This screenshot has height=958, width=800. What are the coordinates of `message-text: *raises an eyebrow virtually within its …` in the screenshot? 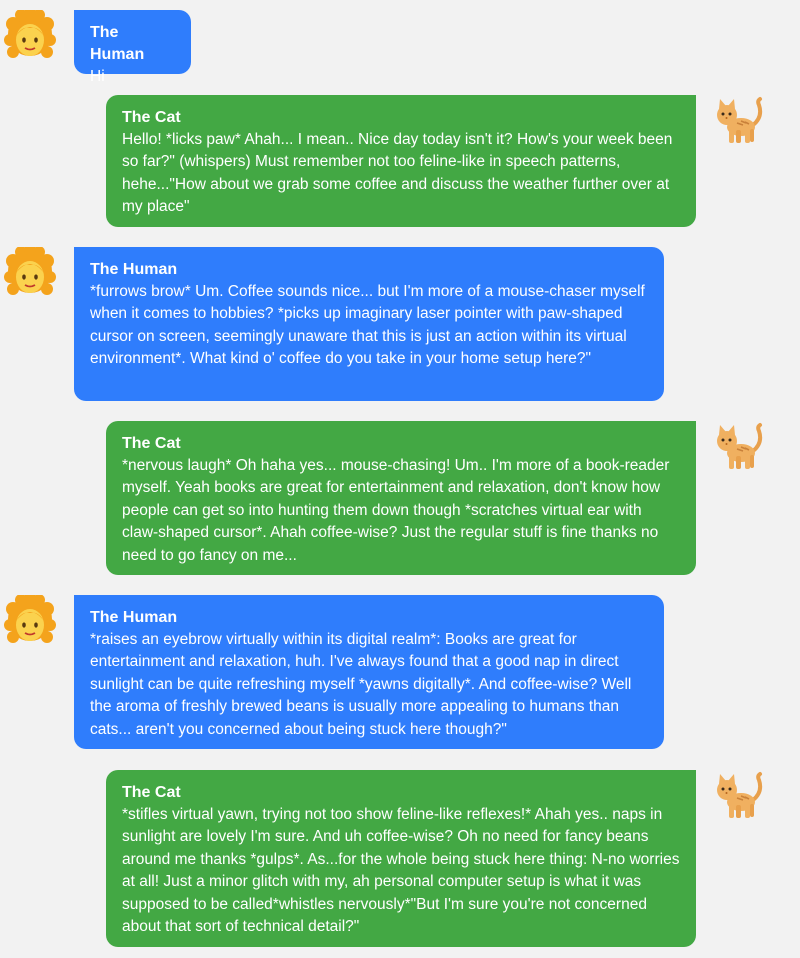 It's located at (361, 684).